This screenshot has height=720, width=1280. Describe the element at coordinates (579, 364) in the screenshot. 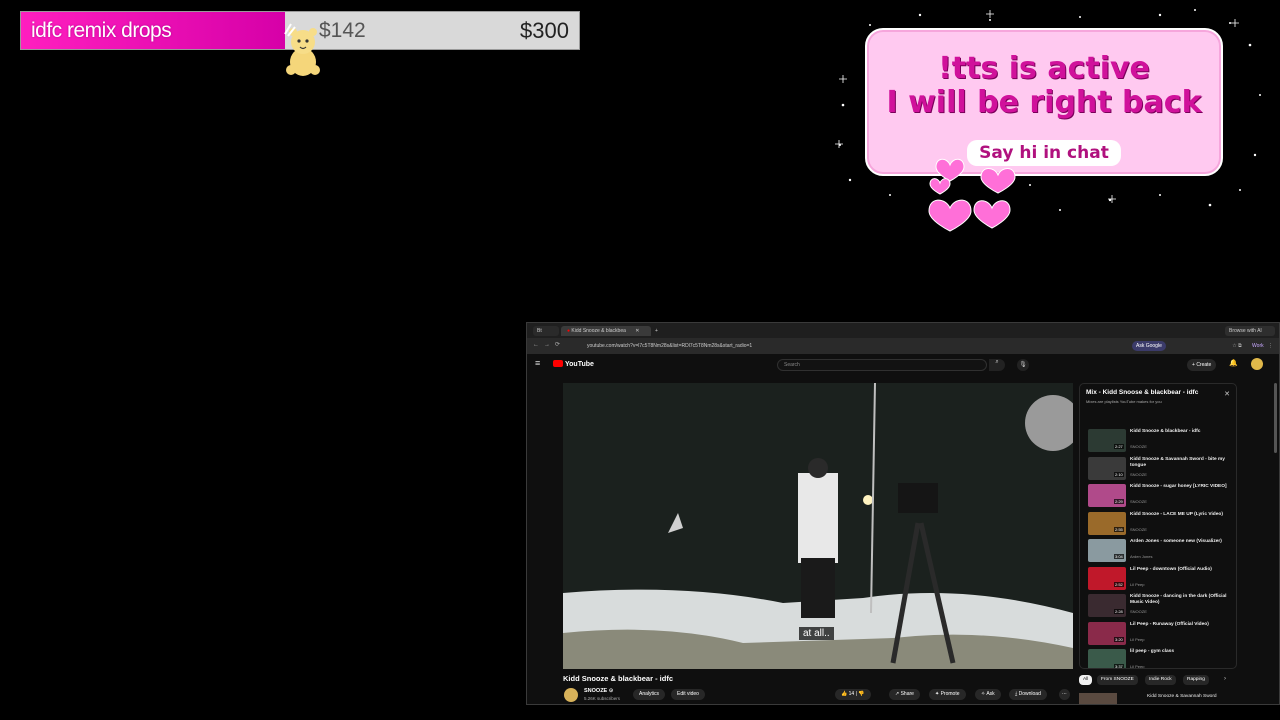

I see `youtube-logo-text: YouTube` at that location.